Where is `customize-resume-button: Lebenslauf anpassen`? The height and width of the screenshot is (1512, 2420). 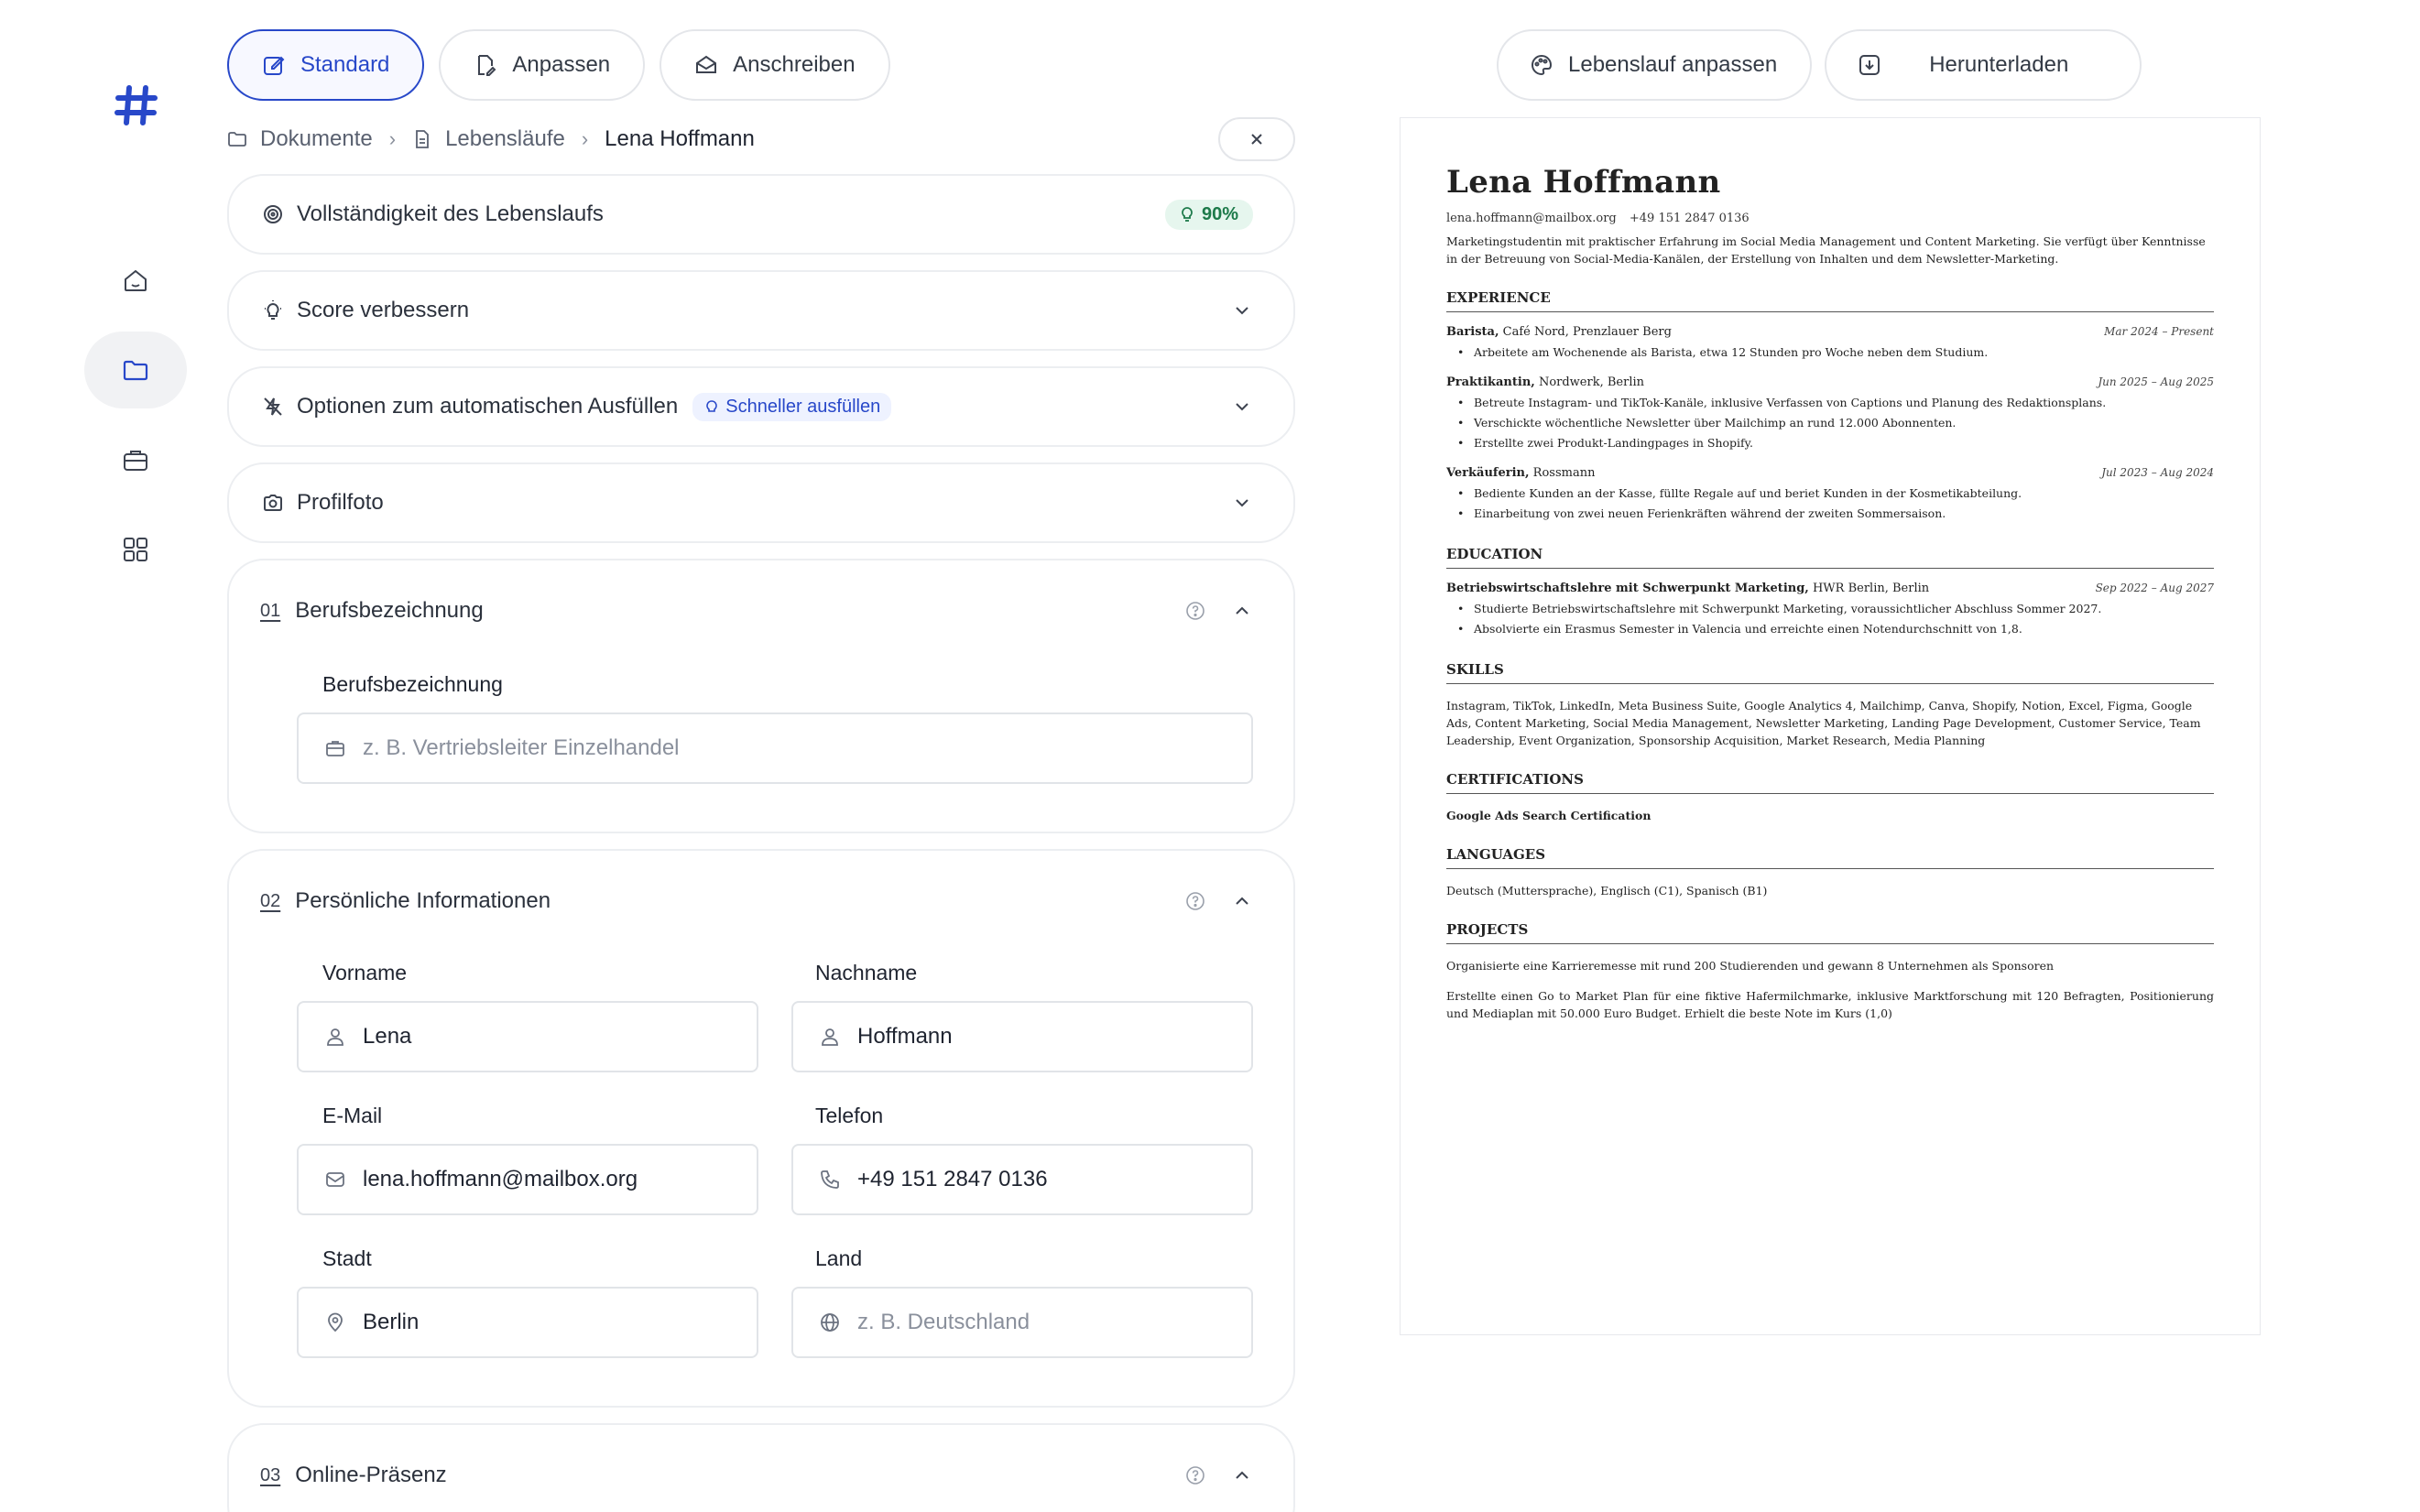
customize-resume-button: Lebenslauf anpassen is located at coordinates (1655, 65).